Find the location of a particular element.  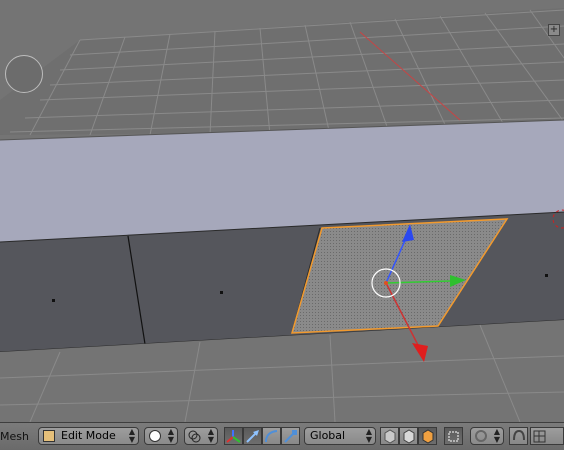

edge-select-icon is located at coordinates (409, 436).